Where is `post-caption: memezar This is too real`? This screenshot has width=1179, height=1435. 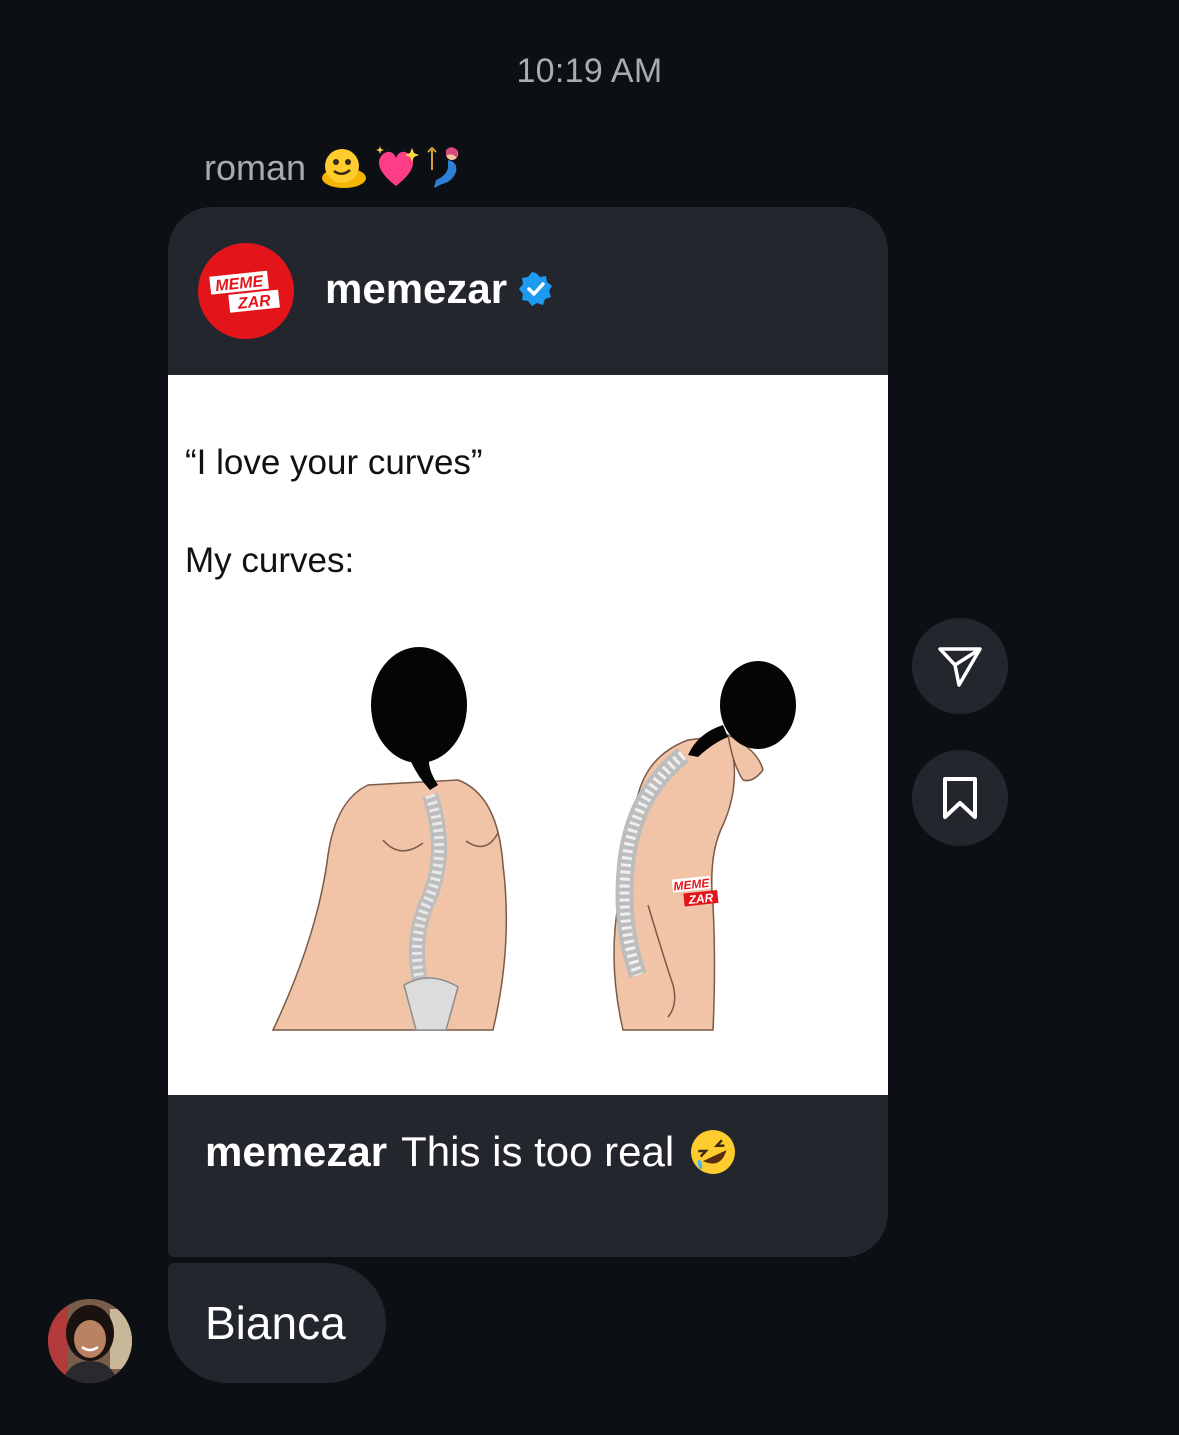 post-caption: memezar This is too real is located at coordinates (531, 1152).